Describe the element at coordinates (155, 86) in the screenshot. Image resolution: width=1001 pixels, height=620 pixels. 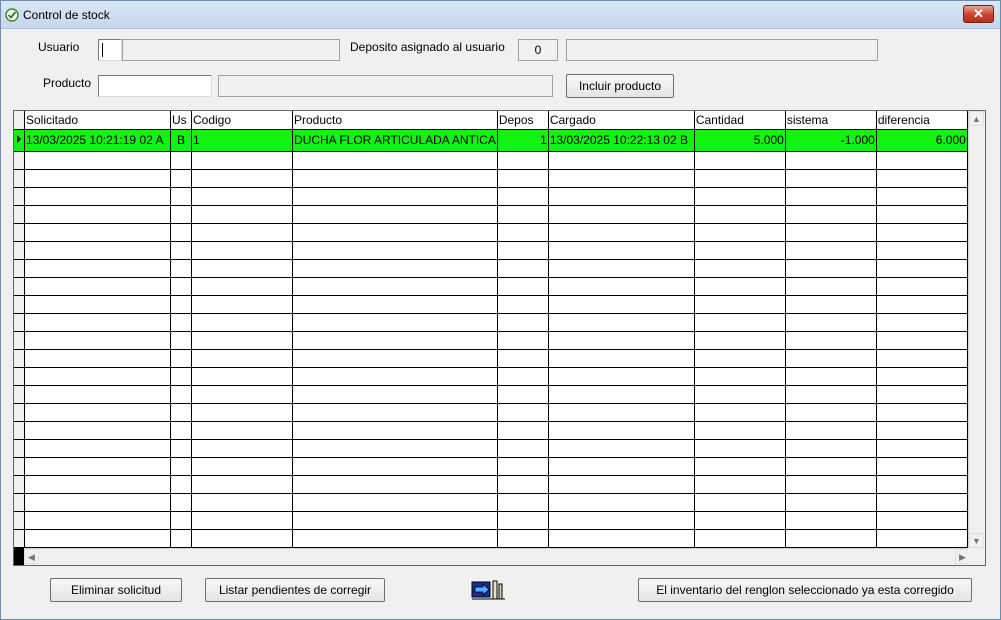
I see `producto-code-input` at that location.